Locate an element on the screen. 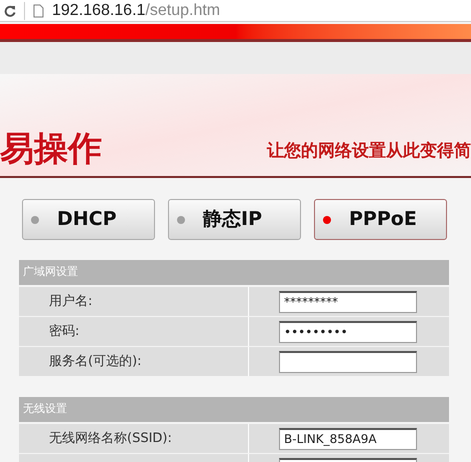  page-icon is located at coordinates (38, 11).